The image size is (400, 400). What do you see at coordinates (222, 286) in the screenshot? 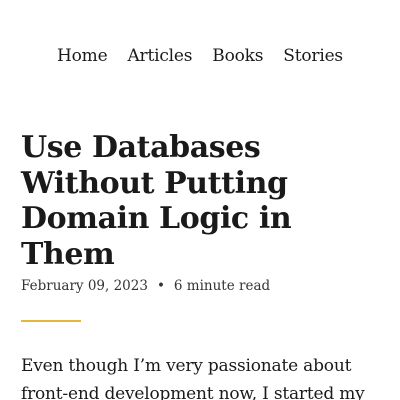
I see `read-time: 6 minute read` at bounding box center [222, 286].